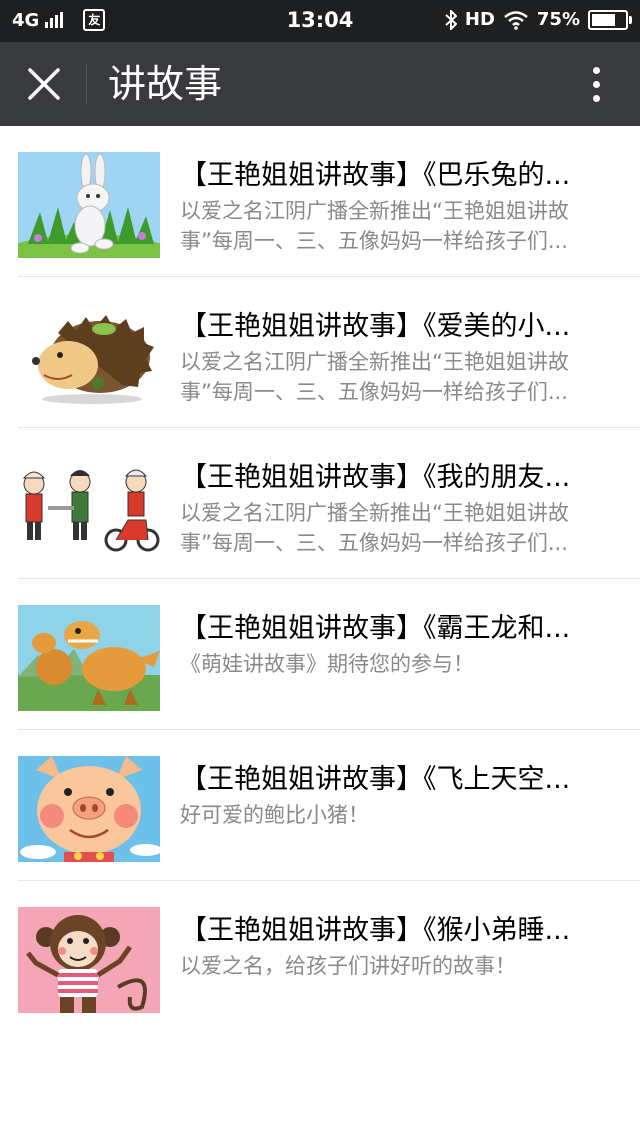 This screenshot has width=640, height=1138. What do you see at coordinates (603, 19) in the screenshot?
I see `battery-fill` at bounding box center [603, 19].